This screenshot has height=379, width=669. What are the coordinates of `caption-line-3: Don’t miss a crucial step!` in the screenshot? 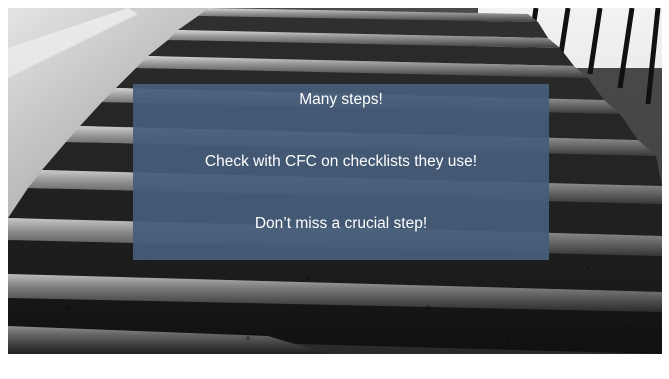 It's located at (341, 223).